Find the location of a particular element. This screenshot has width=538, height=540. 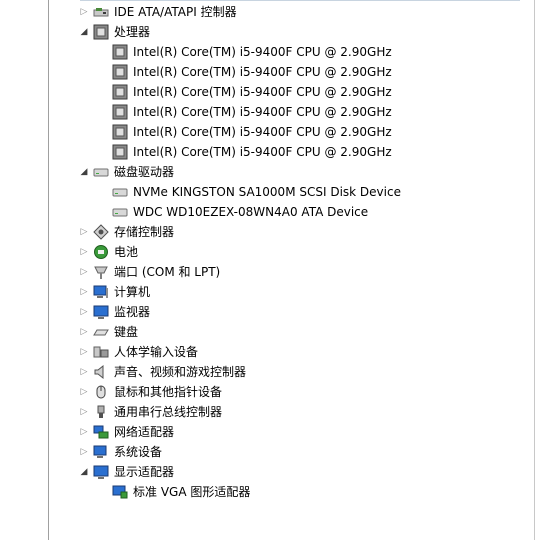

hid-icon is located at coordinates (101, 352).